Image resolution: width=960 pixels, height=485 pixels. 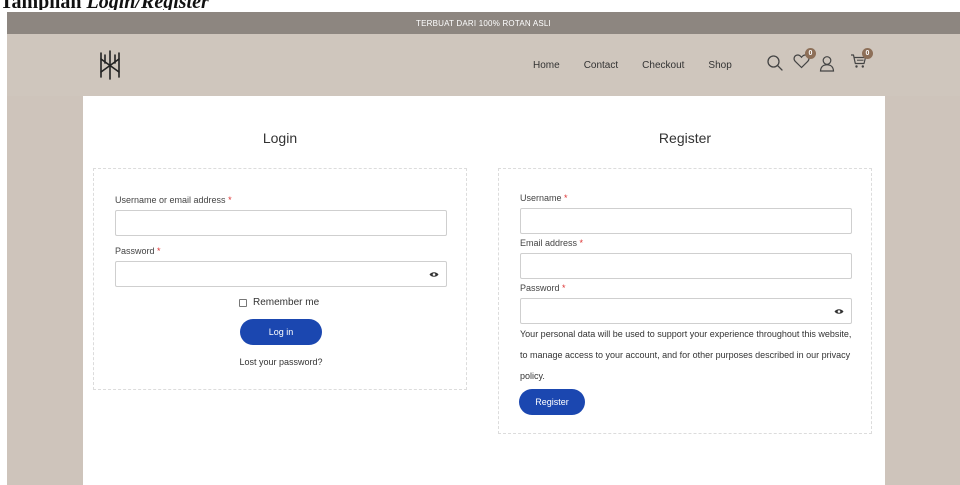 I want to click on login-username-input, so click(x=281, y=223).